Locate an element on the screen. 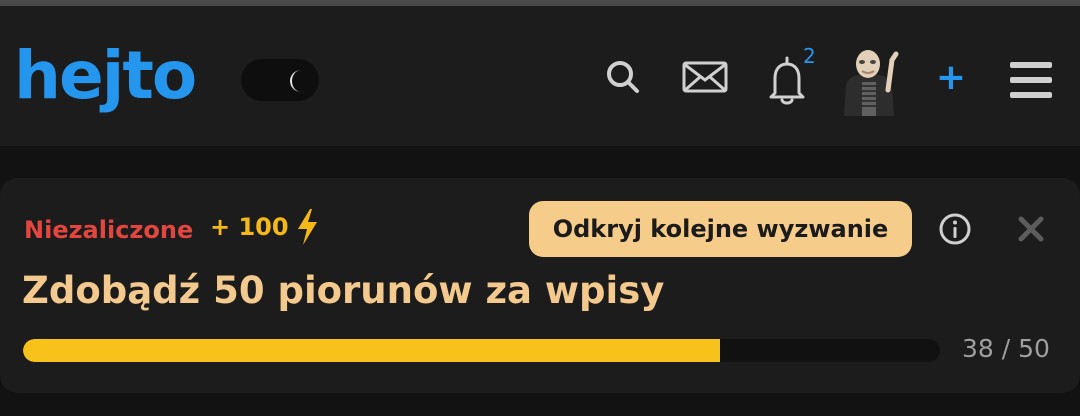 The image size is (1080, 416). site-logo: hejto is located at coordinates (105, 76).